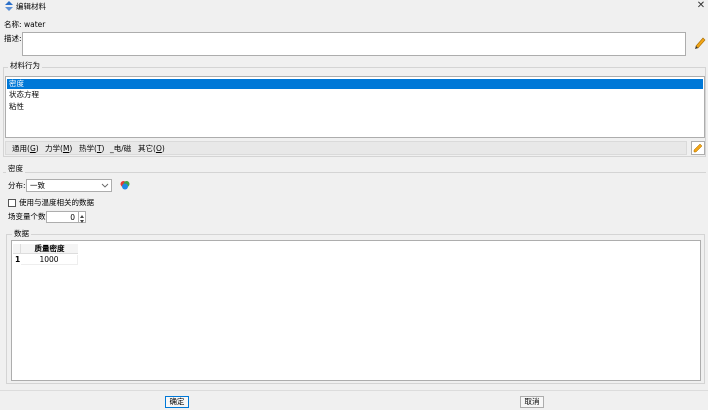  Describe the element at coordinates (12, 203) in the screenshot. I see `temp-dependent-checkbox` at that location.